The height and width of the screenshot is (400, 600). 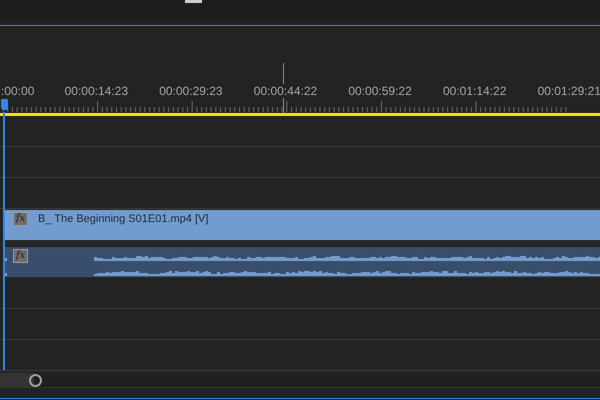 What do you see at coordinates (569, 91) in the screenshot?
I see `timecode-label: 00:01:29:21` at bounding box center [569, 91].